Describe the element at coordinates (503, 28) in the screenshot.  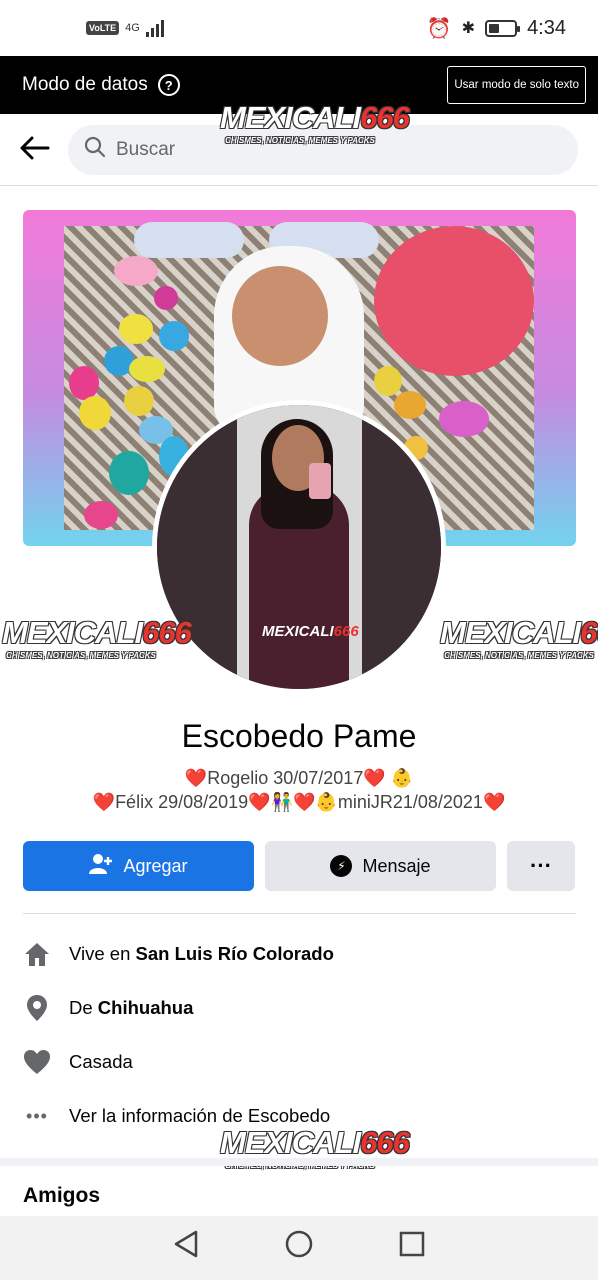
I see `battery-icon` at that location.